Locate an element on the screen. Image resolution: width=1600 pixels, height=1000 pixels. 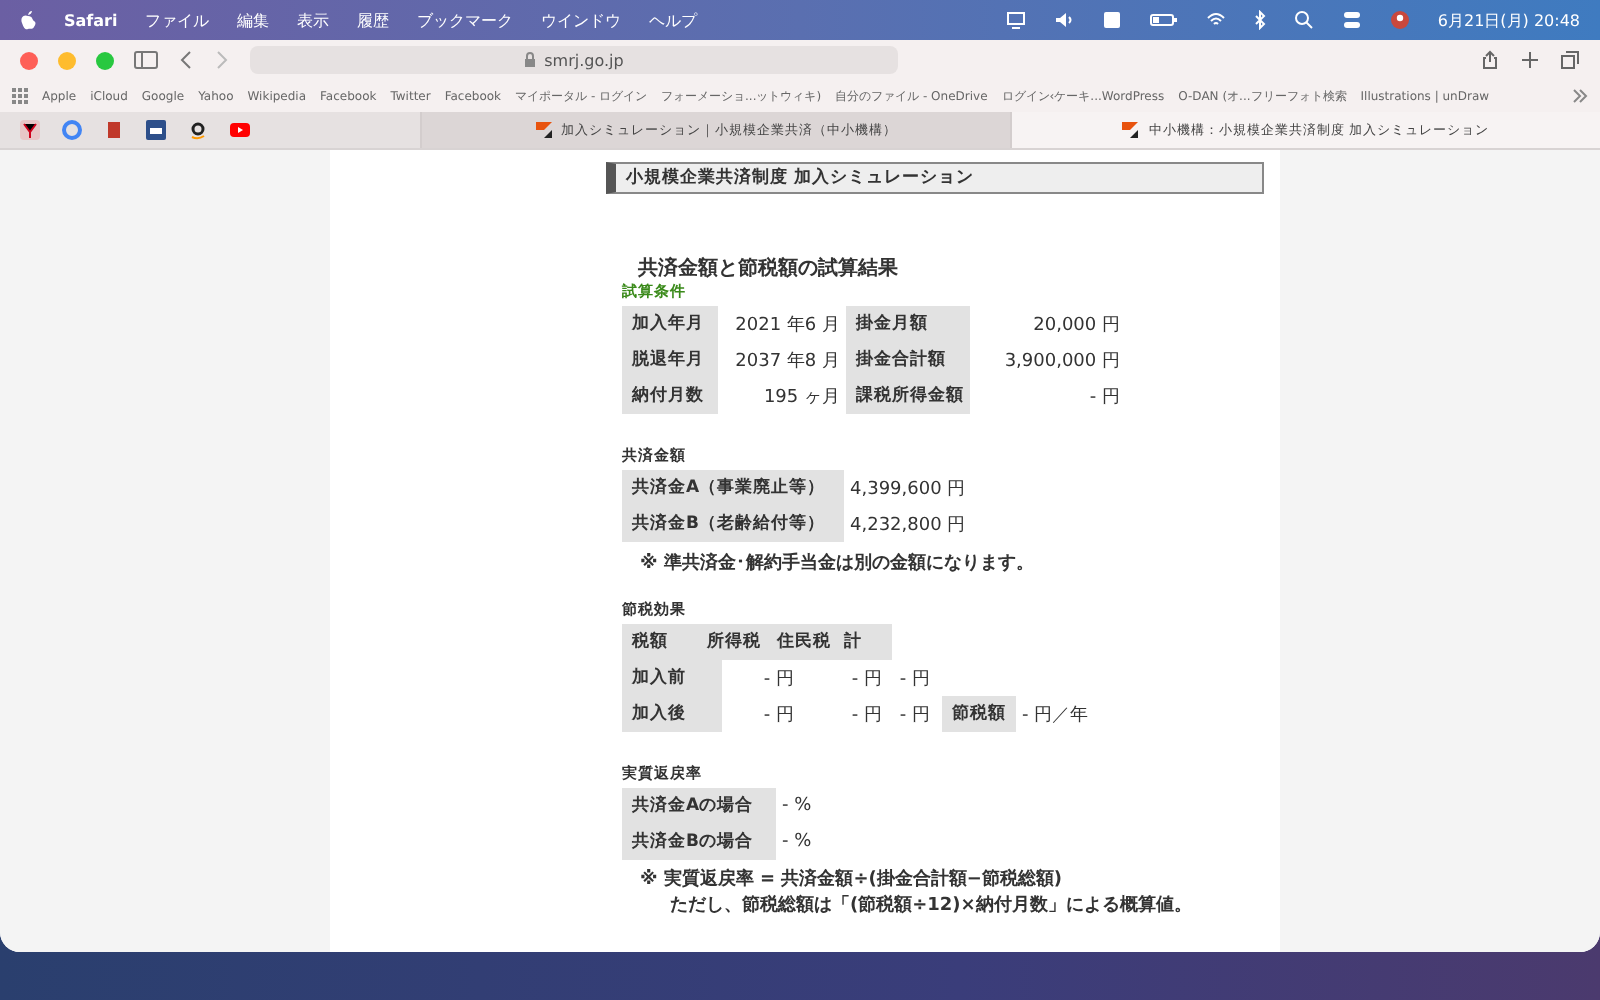
clock: 6月21日(月) 20:48 is located at coordinates (1508, 20).